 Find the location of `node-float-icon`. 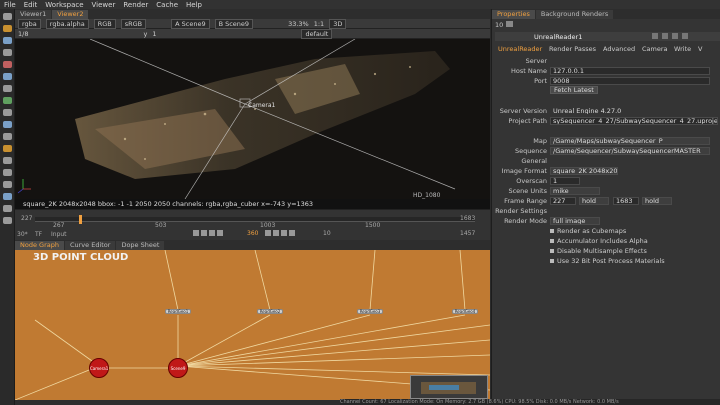

node-float-icon is located at coordinates (675, 36).